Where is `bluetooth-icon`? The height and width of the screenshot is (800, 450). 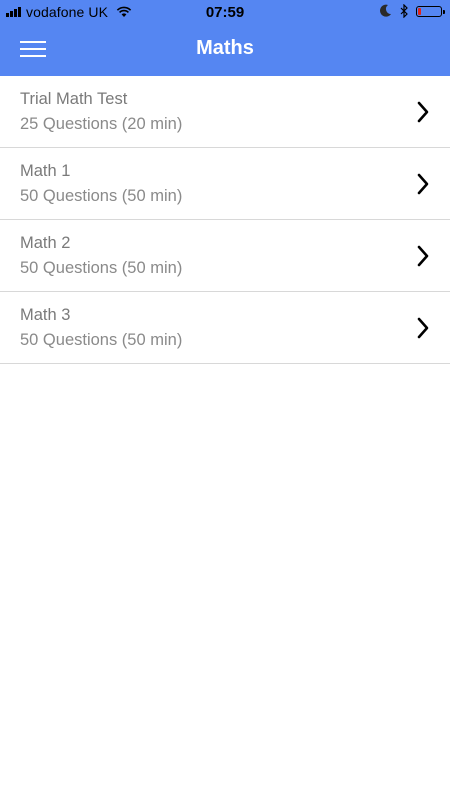
bluetooth-icon is located at coordinates (404, 11).